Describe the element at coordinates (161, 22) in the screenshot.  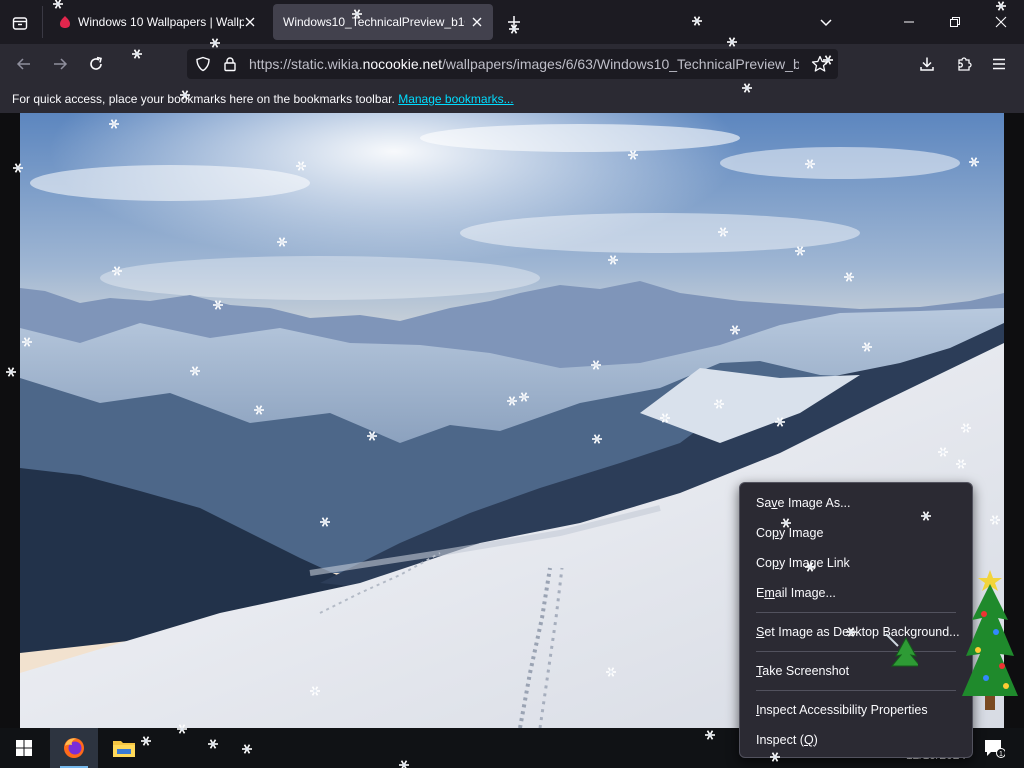
I see `tab-title: Windows 10 Wallpapers | Wallpapers` at that location.